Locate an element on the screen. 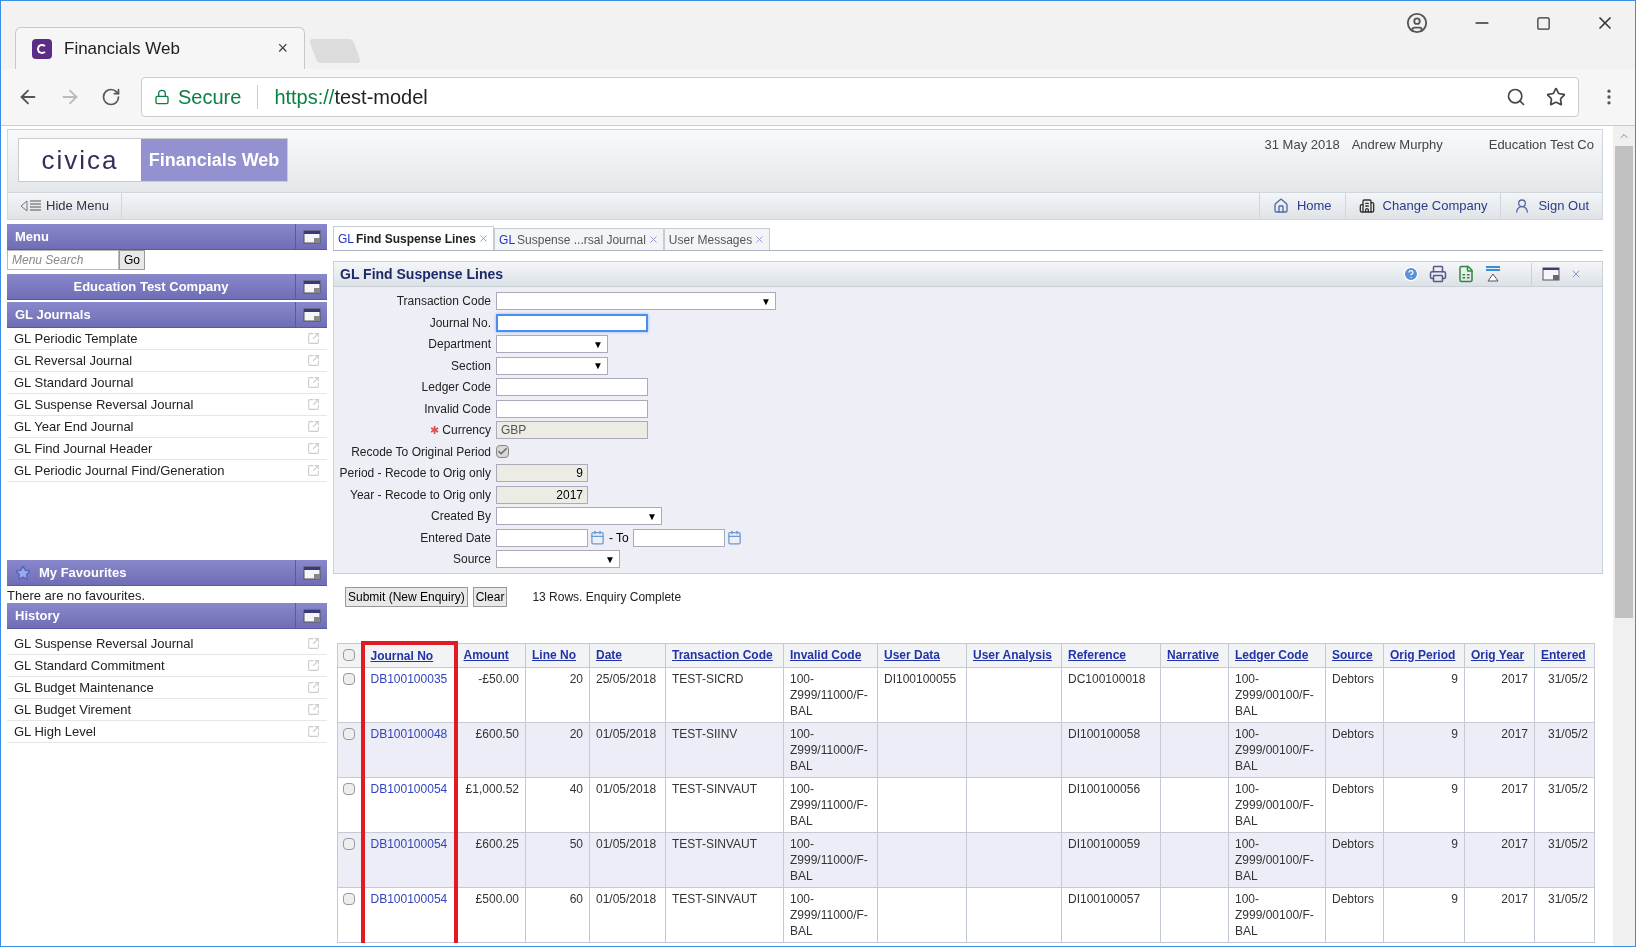  go-button: Go is located at coordinates (132, 260).